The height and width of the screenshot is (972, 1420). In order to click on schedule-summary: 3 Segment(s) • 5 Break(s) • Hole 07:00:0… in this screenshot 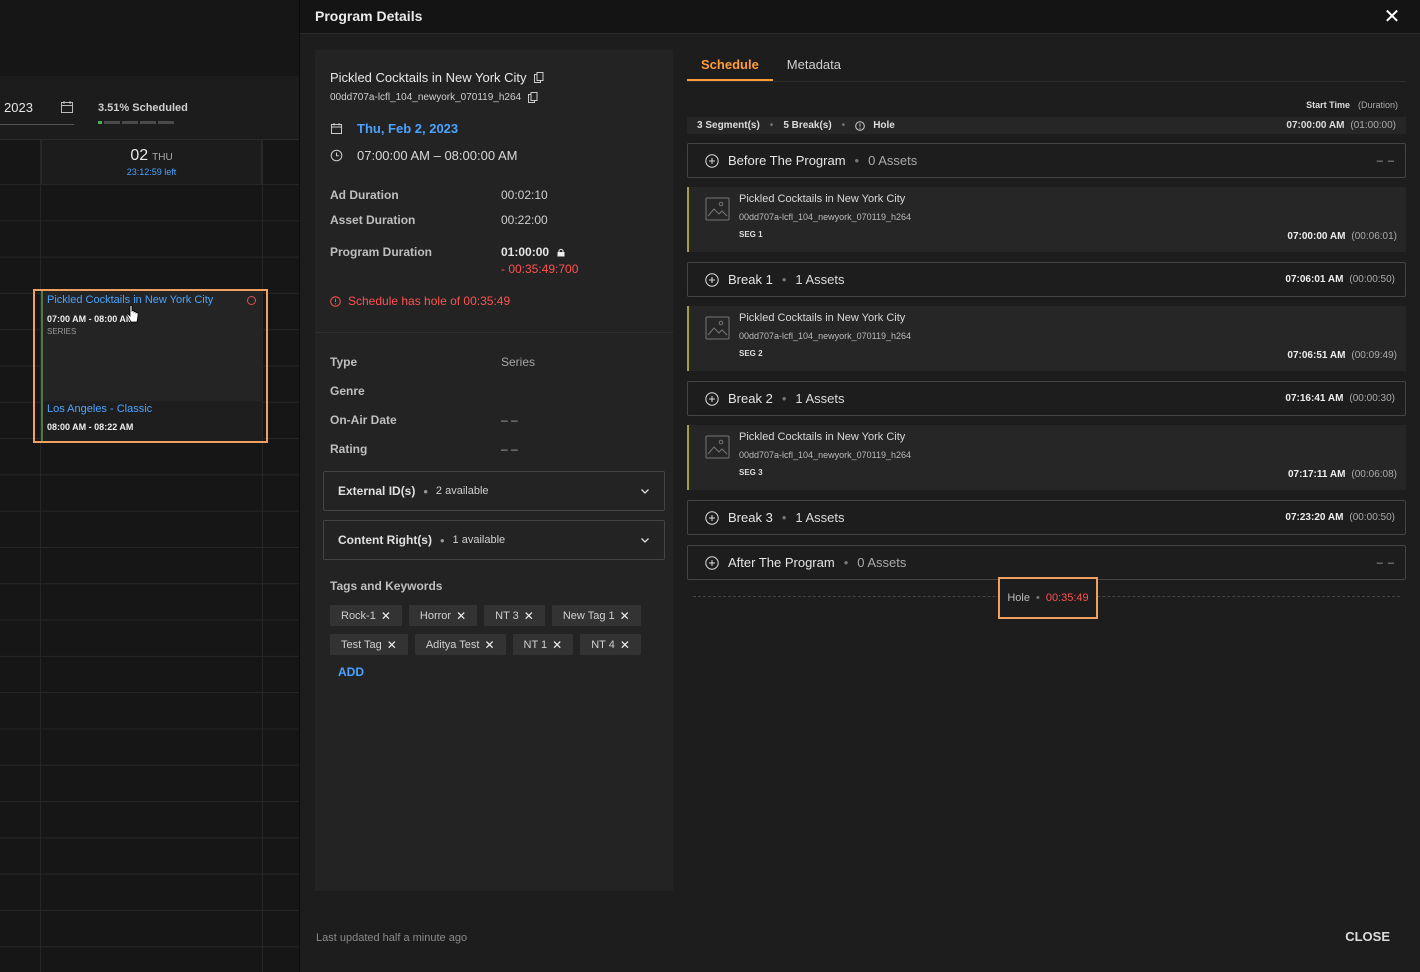, I will do `click(1046, 125)`.